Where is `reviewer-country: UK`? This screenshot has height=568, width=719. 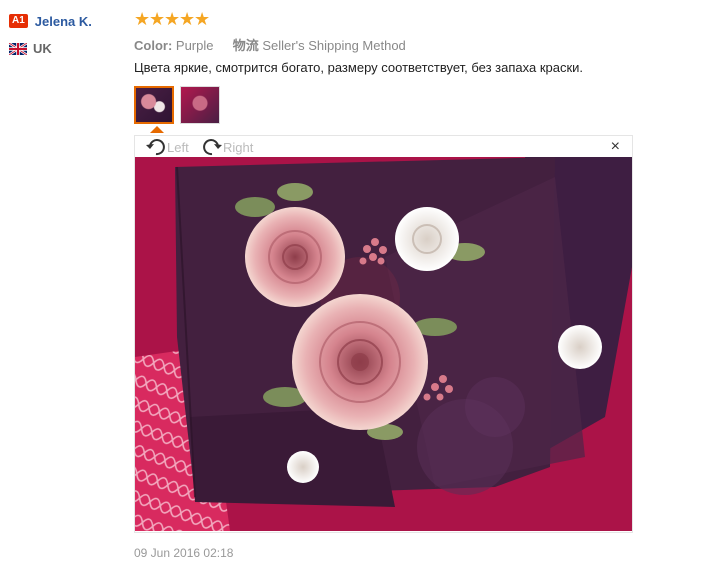 reviewer-country: UK is located at coordinates (42, 48).